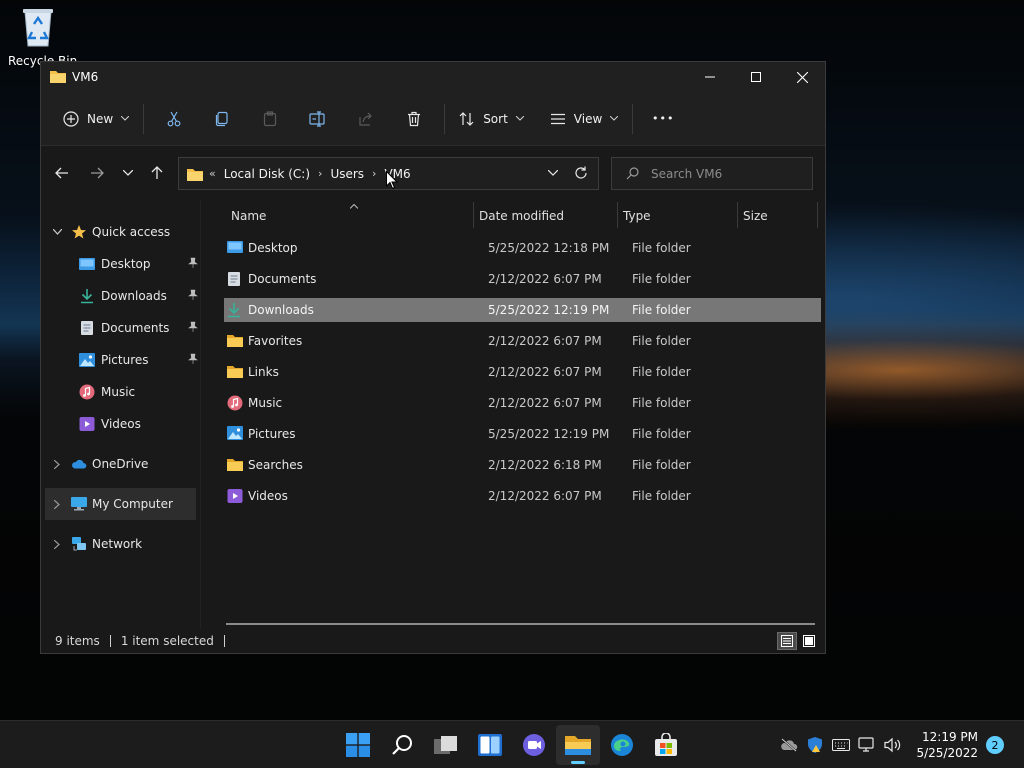 This screenshot has height=768, width=1024. I want to click on share-button, so click(366, 119).